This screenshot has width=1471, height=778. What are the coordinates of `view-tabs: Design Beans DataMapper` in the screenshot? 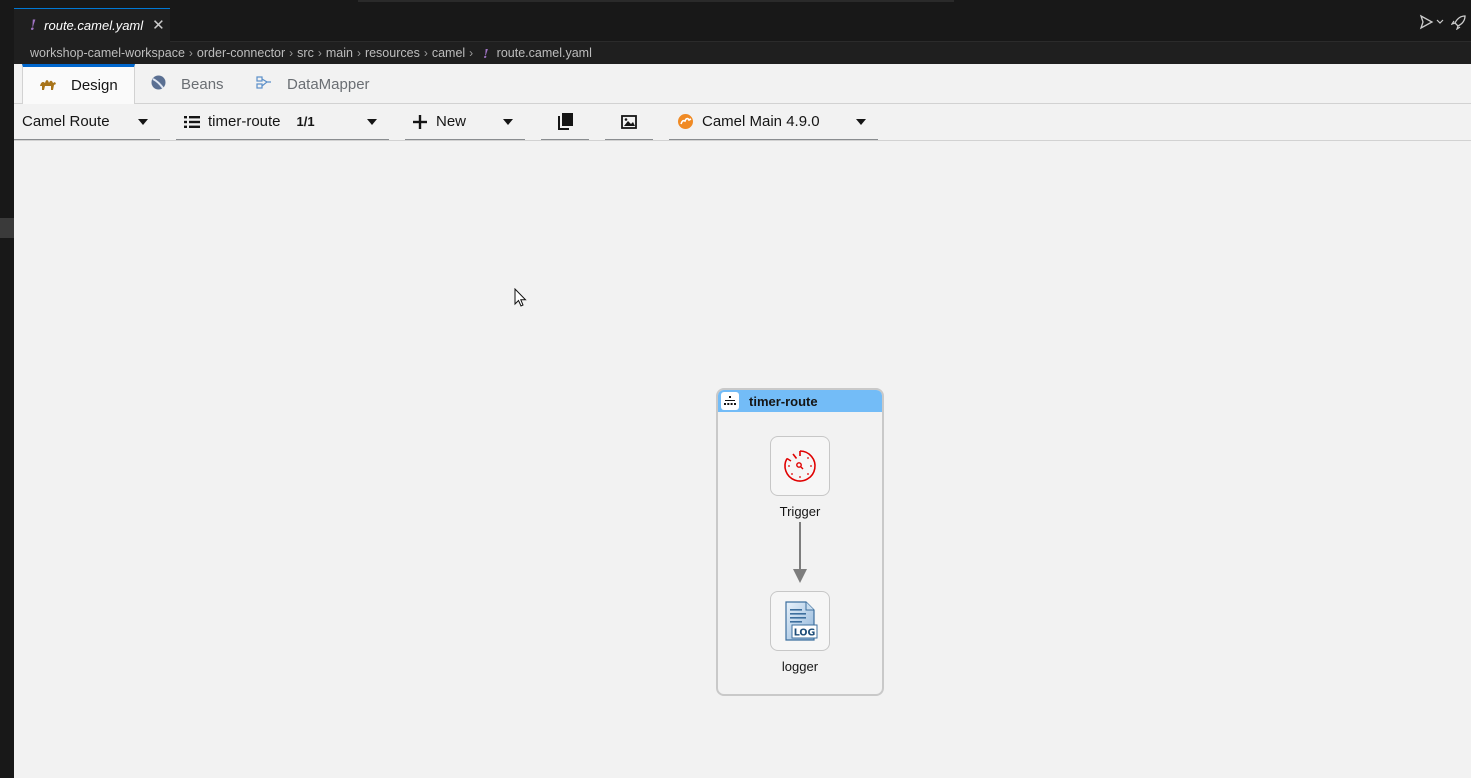 It's located at (742, 84).